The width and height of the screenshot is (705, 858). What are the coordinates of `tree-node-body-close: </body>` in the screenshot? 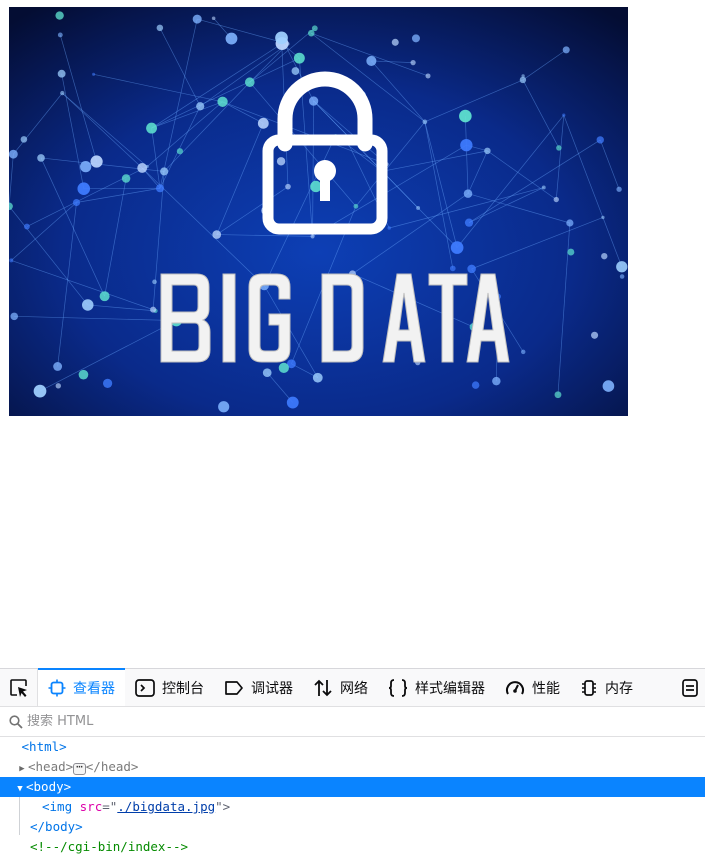 It's located at (352, 827).